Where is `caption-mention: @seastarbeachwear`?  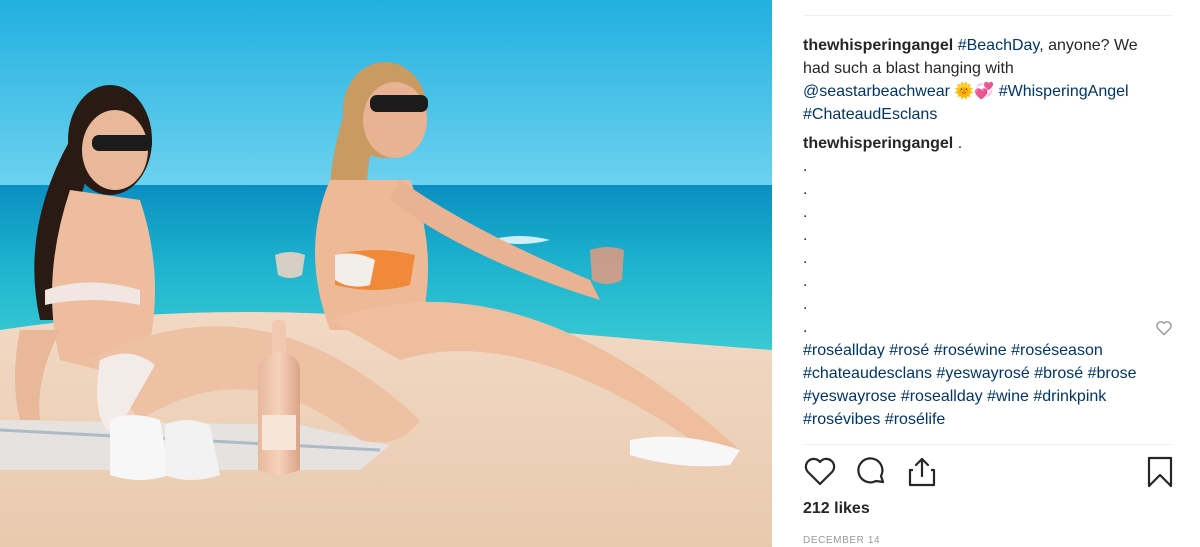
caption-mention: @seastarbeachwear is located at coordinates (876, 91).